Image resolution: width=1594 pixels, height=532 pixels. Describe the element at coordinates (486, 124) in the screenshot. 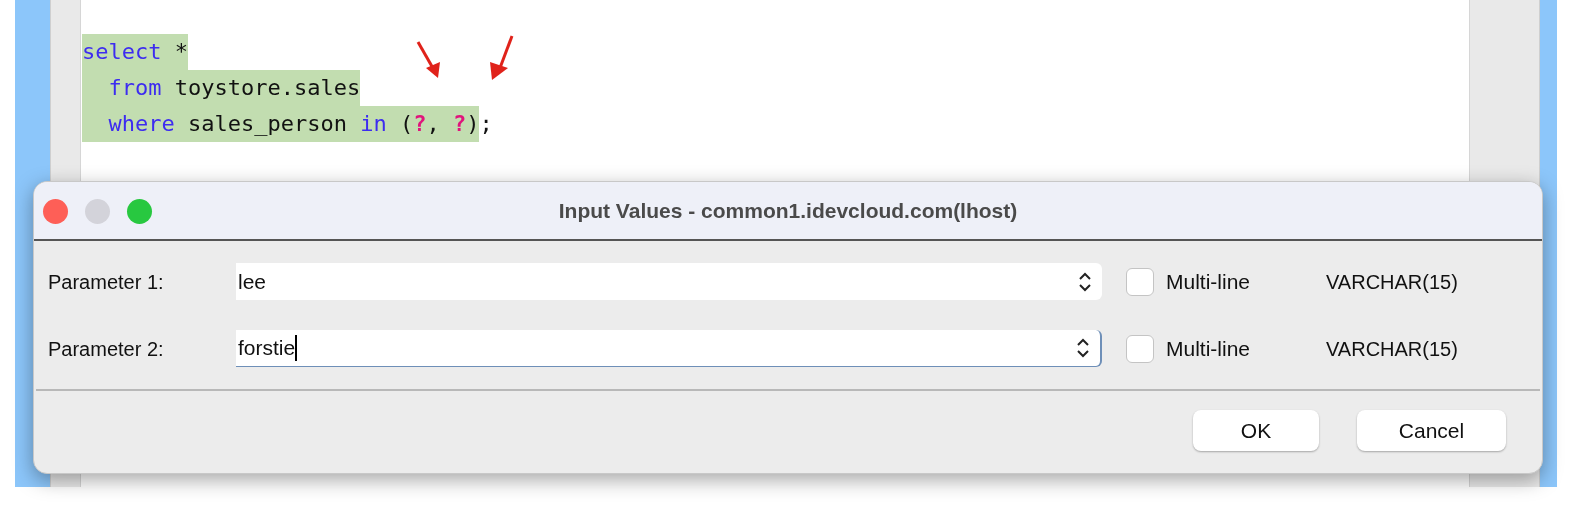

I see `code-token: ;` at that location.